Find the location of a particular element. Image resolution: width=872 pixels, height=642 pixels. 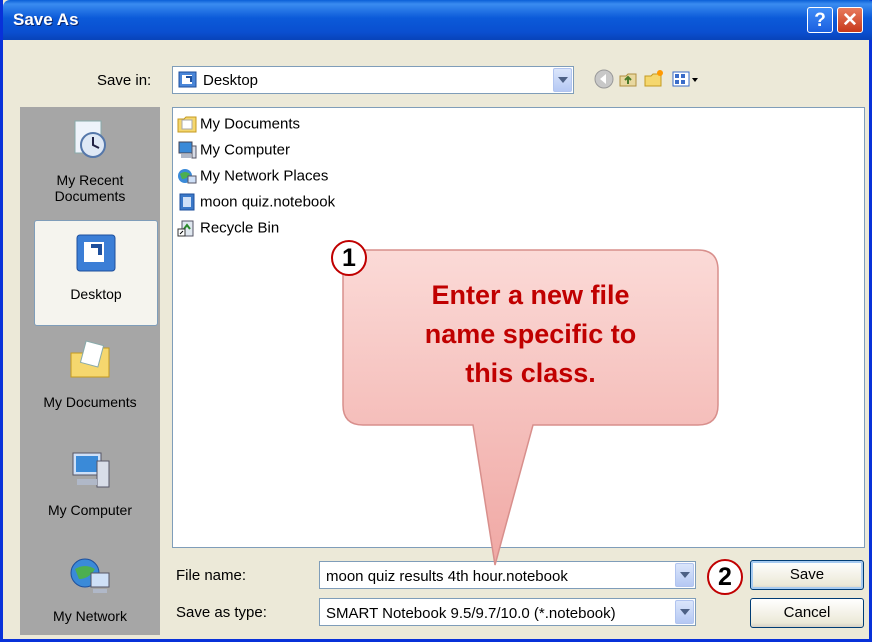

save-button: Save is located at coordinates (807, 575).